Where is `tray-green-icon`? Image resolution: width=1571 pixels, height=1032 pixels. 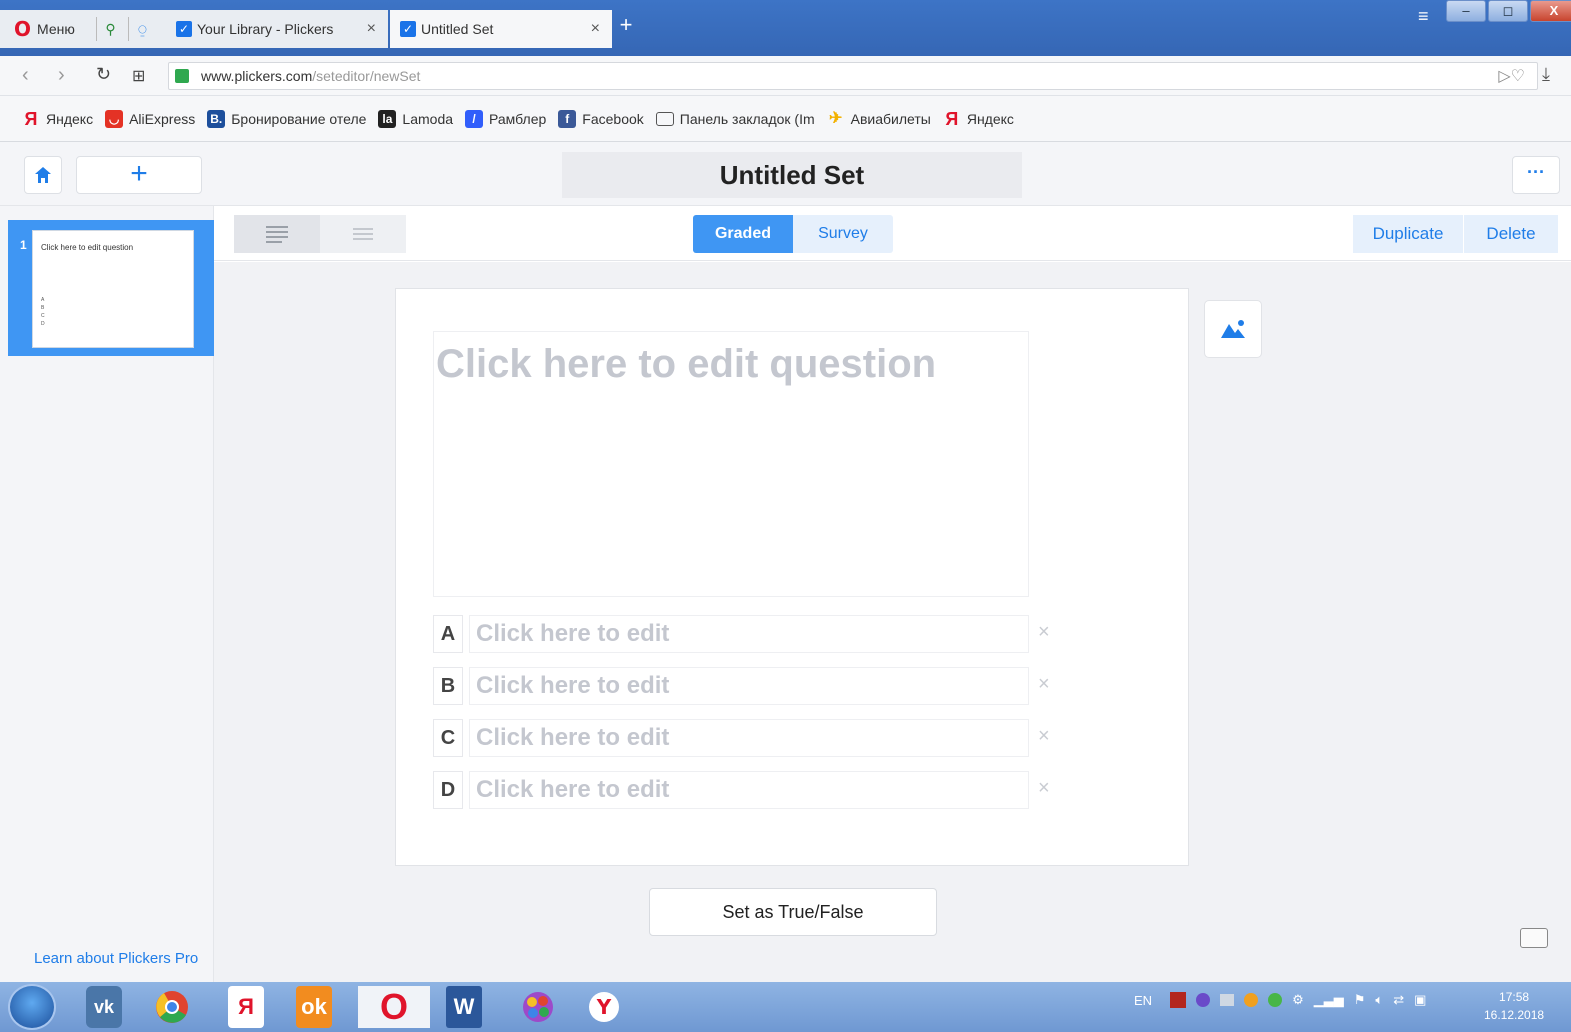
tray-green-icon is located at coordinates (1275, 1000).